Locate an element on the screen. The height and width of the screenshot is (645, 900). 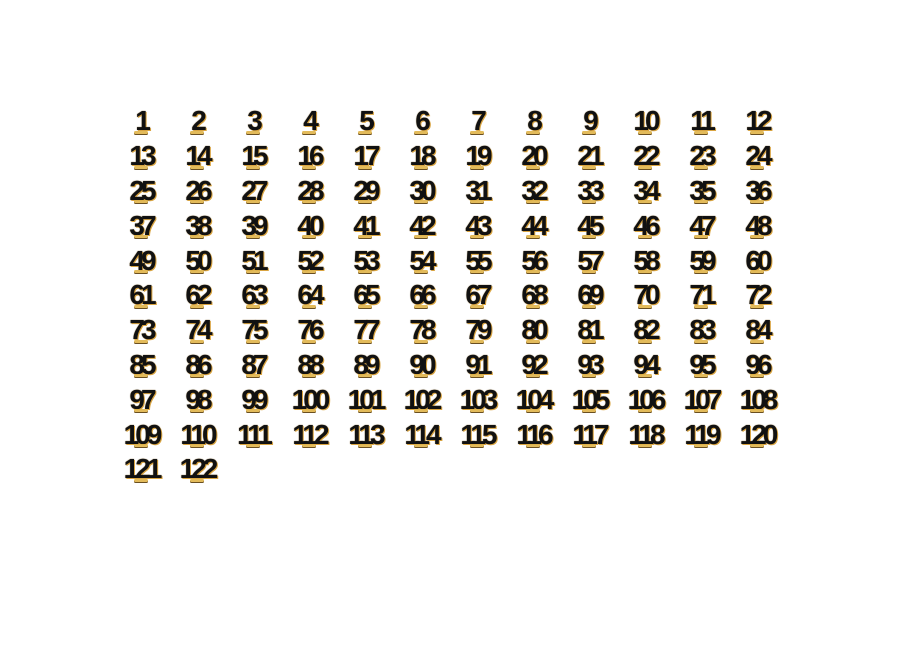
number-cell: 49 is located at coordinates (141, 260).